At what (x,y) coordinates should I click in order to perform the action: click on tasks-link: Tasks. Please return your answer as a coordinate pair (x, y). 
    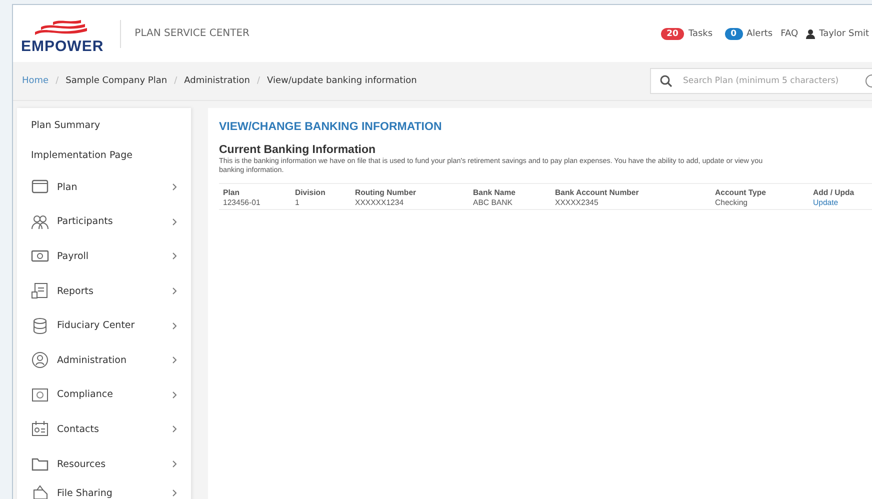
    Looking at the image, I should click on (700, 33).